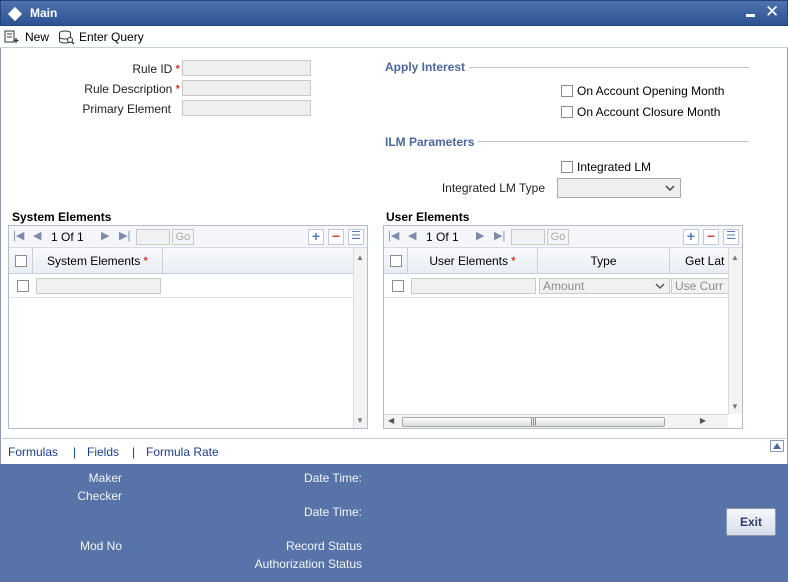  Describe the element at coordinates (772, 12) in the screenshot. I see `close-icon: ✕` at that location.